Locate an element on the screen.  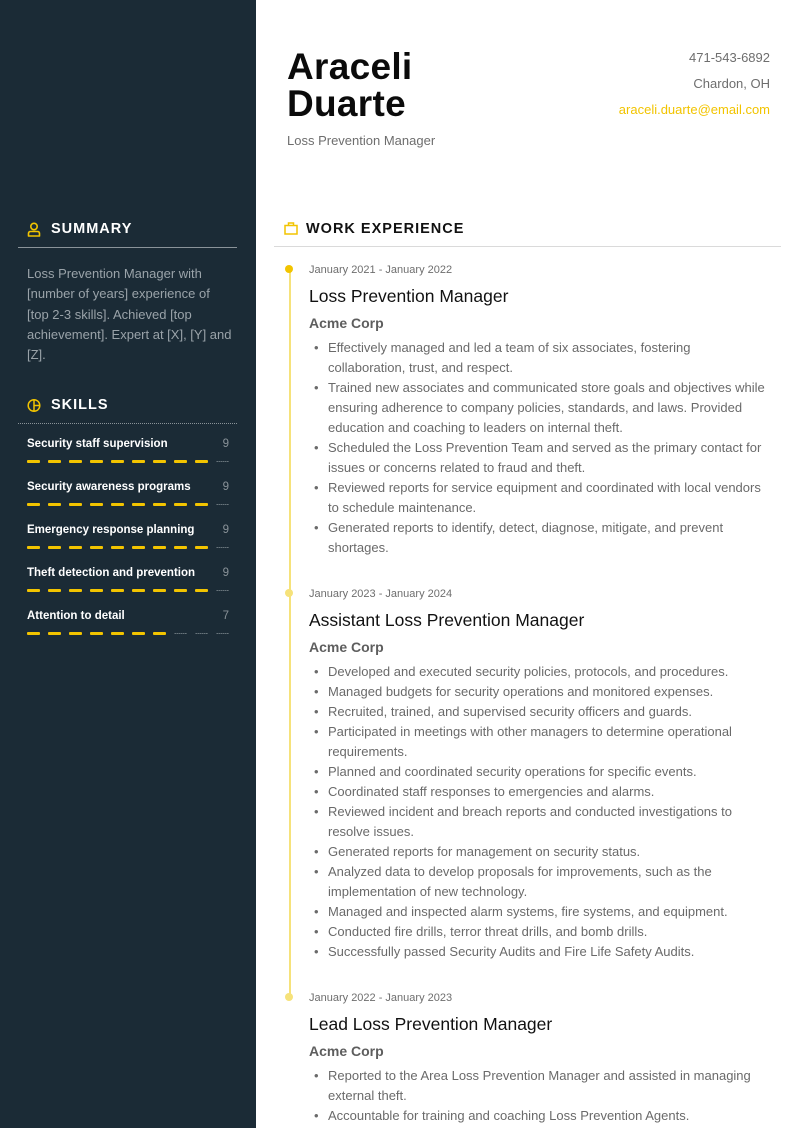
job-dates: January 2021 - January 2022 is located at coordinates (381, 270).